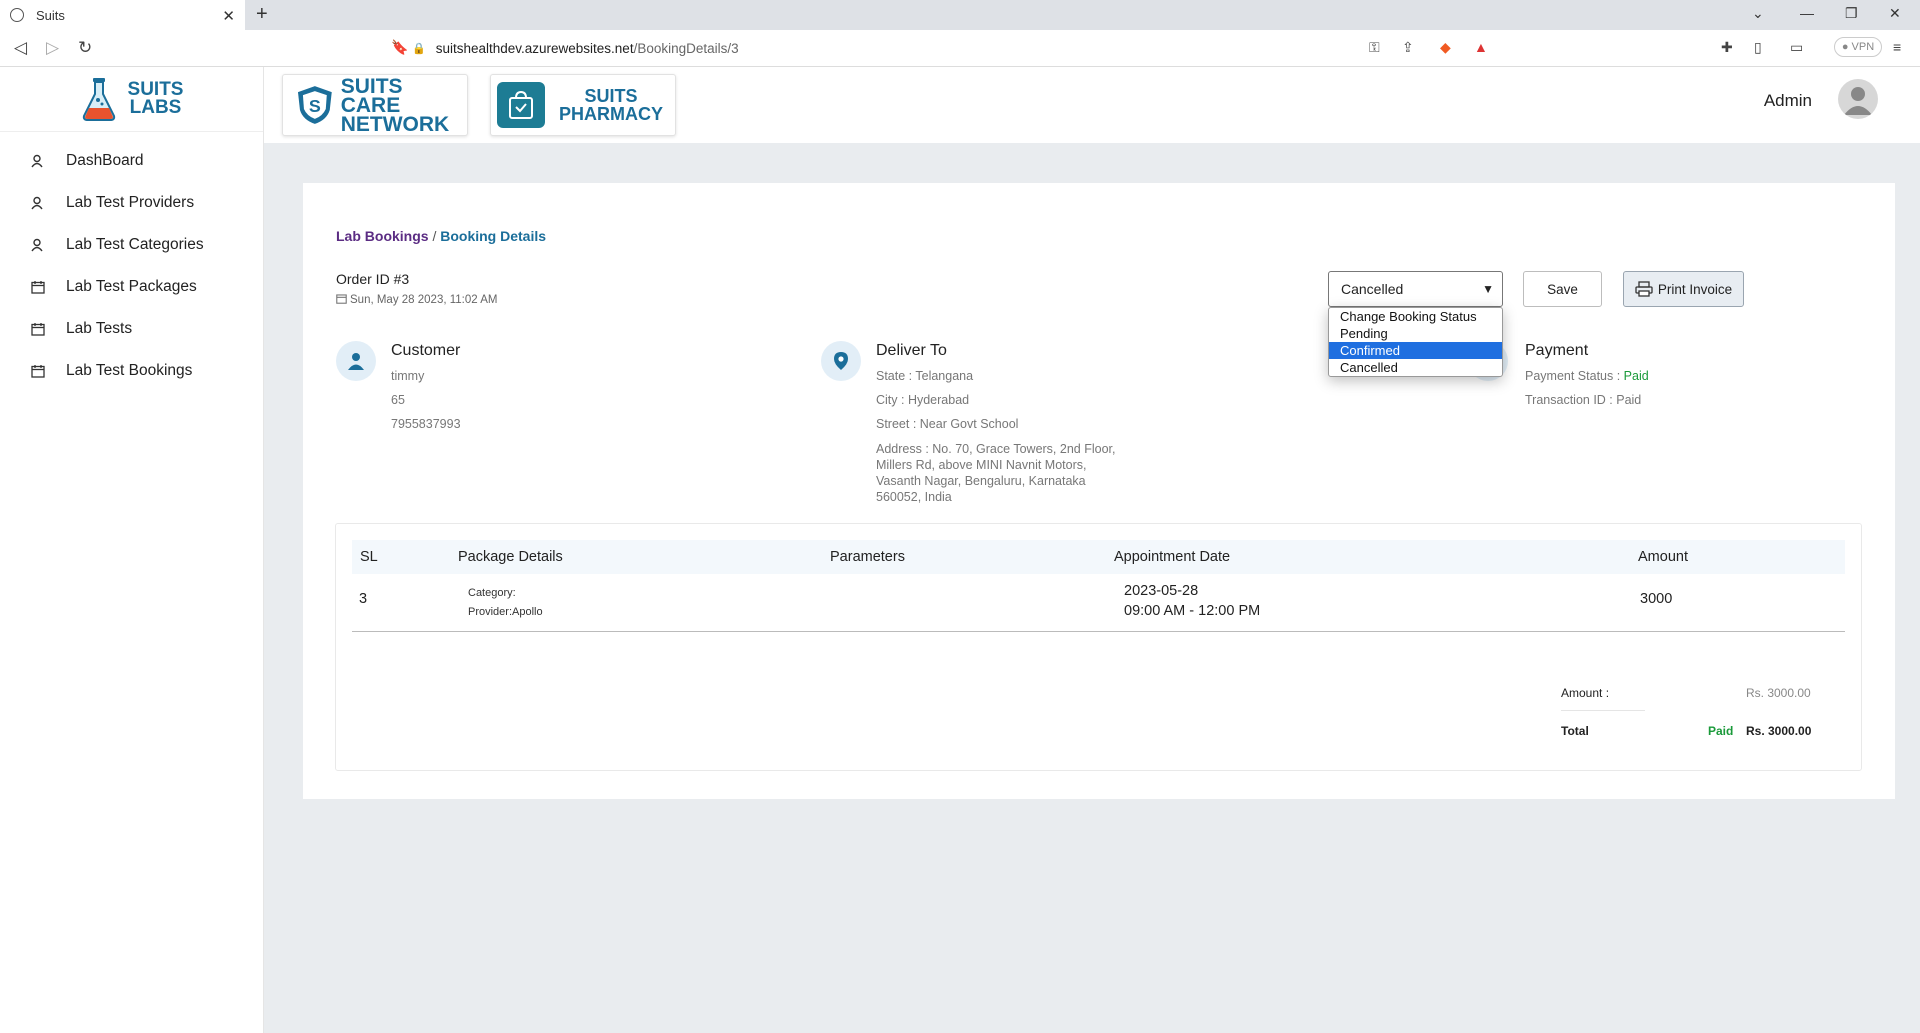 The width and height of the screenshot is (1920, 1033). I want to click on browser-tabbar: Suits ✕ + ⌄ — ❐ ✕, so click(960, 15).